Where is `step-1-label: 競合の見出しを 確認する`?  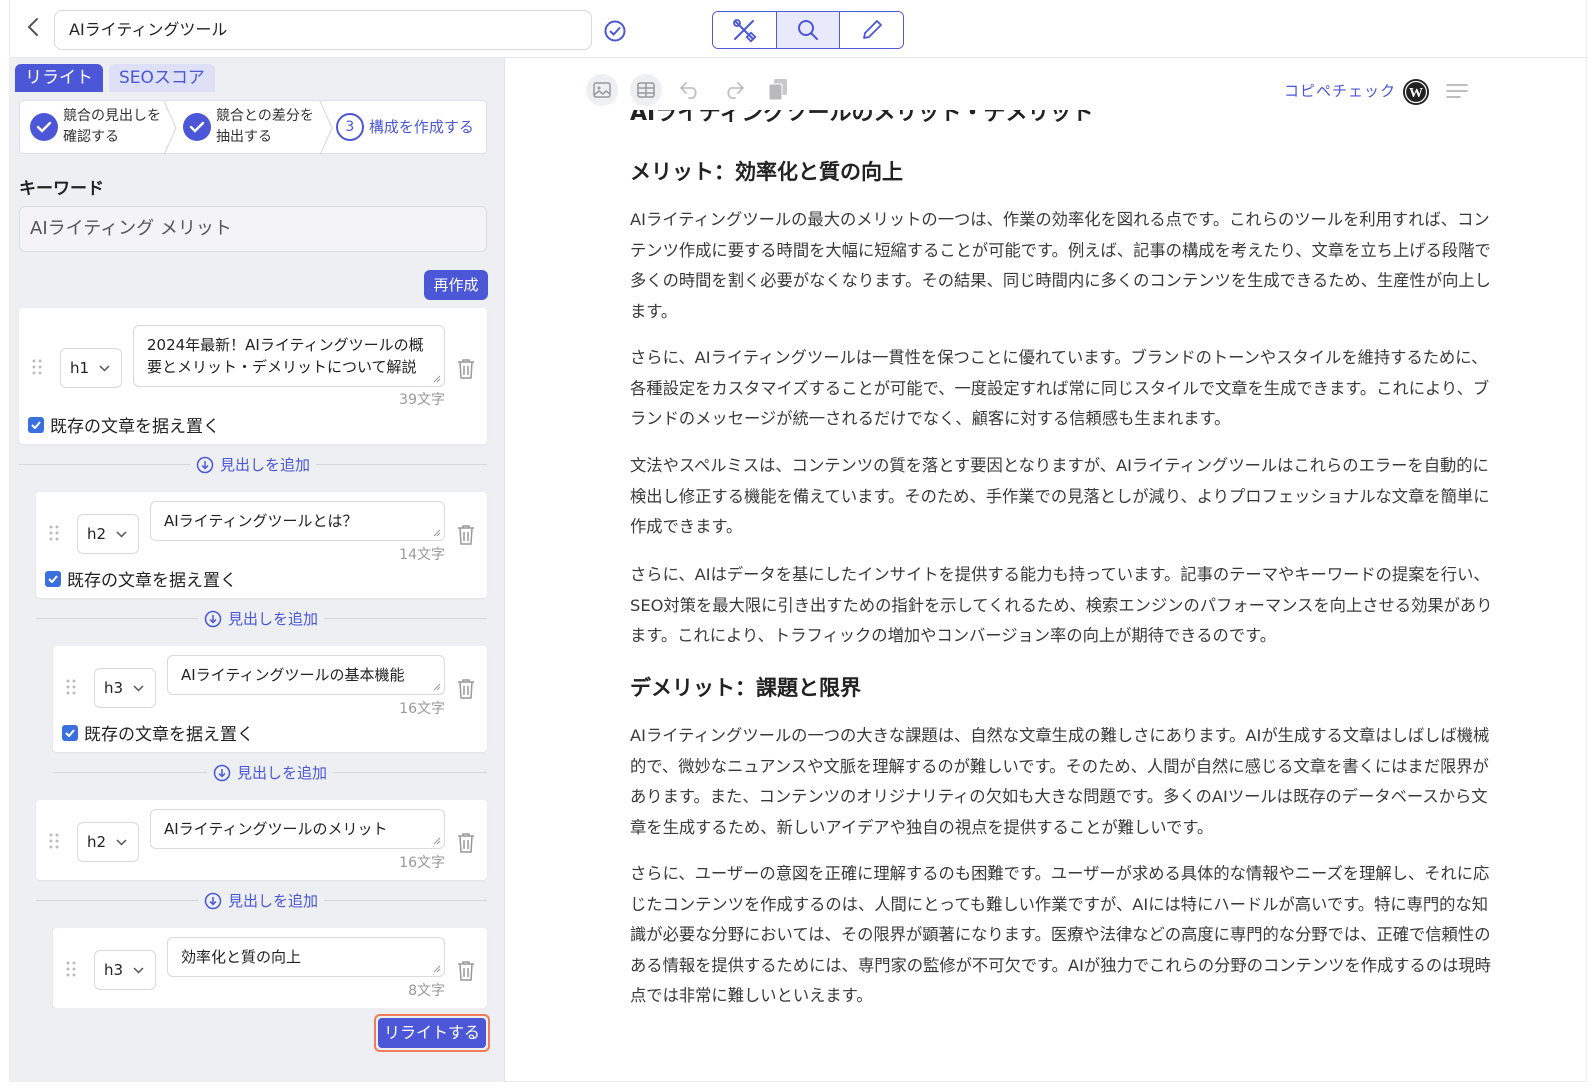 step-1-label: 競合の見出しを 確認する is located at coordinates (112, 126).